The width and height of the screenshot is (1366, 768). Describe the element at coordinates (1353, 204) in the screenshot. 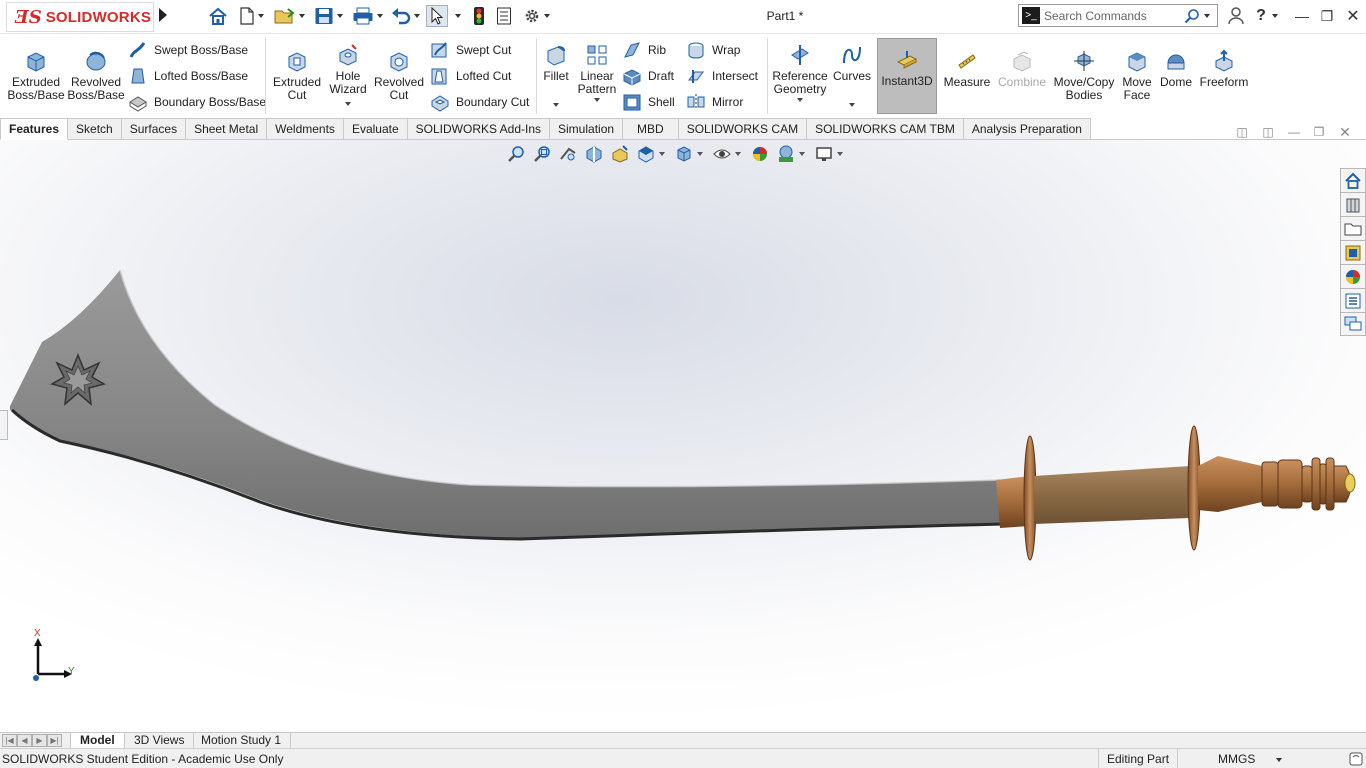

I see `design-library-tab` at that location.